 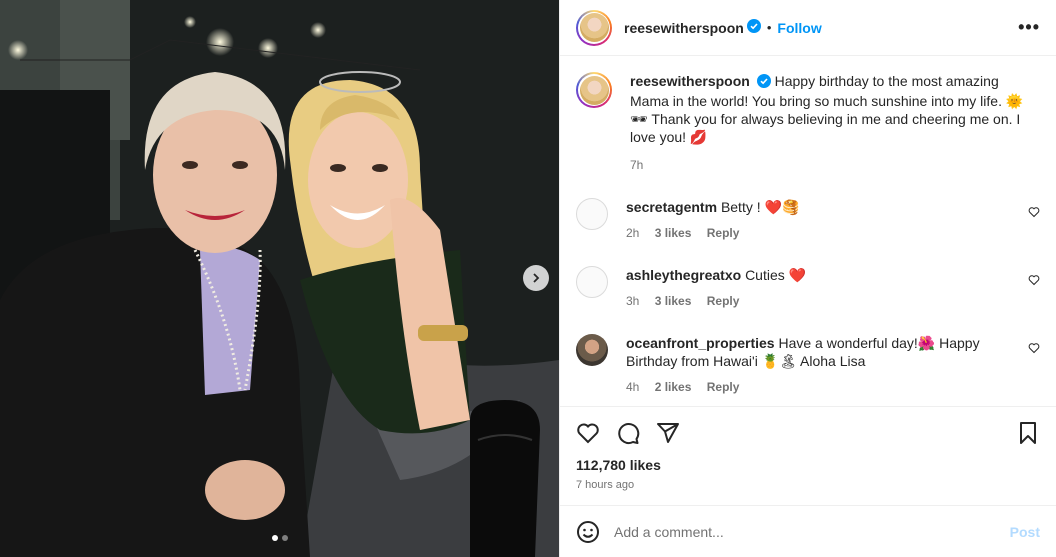 What do you see at coordinates (594, 90) in the screenshot?
I see `caption-avatar` at bounding box center [594, 90].